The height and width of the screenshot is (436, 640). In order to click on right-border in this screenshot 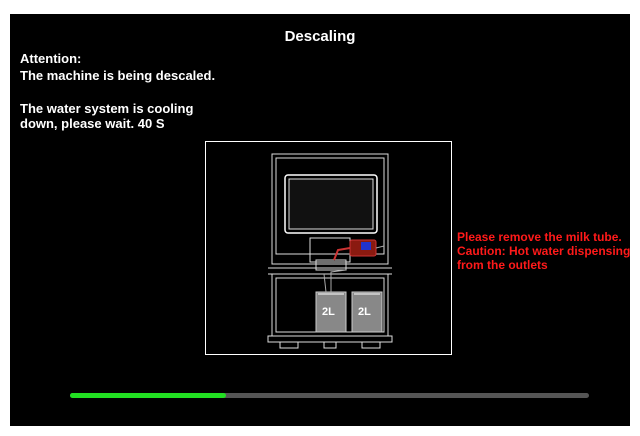, I will do `click(635, 220)`.